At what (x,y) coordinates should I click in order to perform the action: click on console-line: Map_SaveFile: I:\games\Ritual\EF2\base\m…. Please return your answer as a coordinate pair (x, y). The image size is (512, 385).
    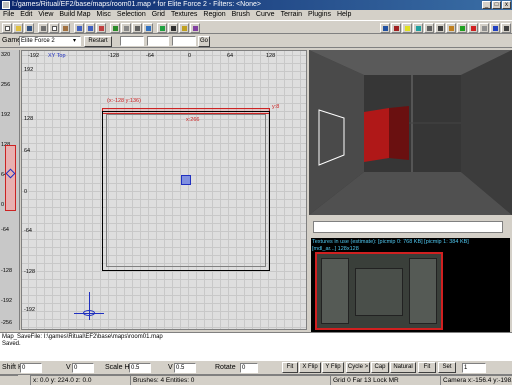
    Looking at the image, I should click on (82, 337).